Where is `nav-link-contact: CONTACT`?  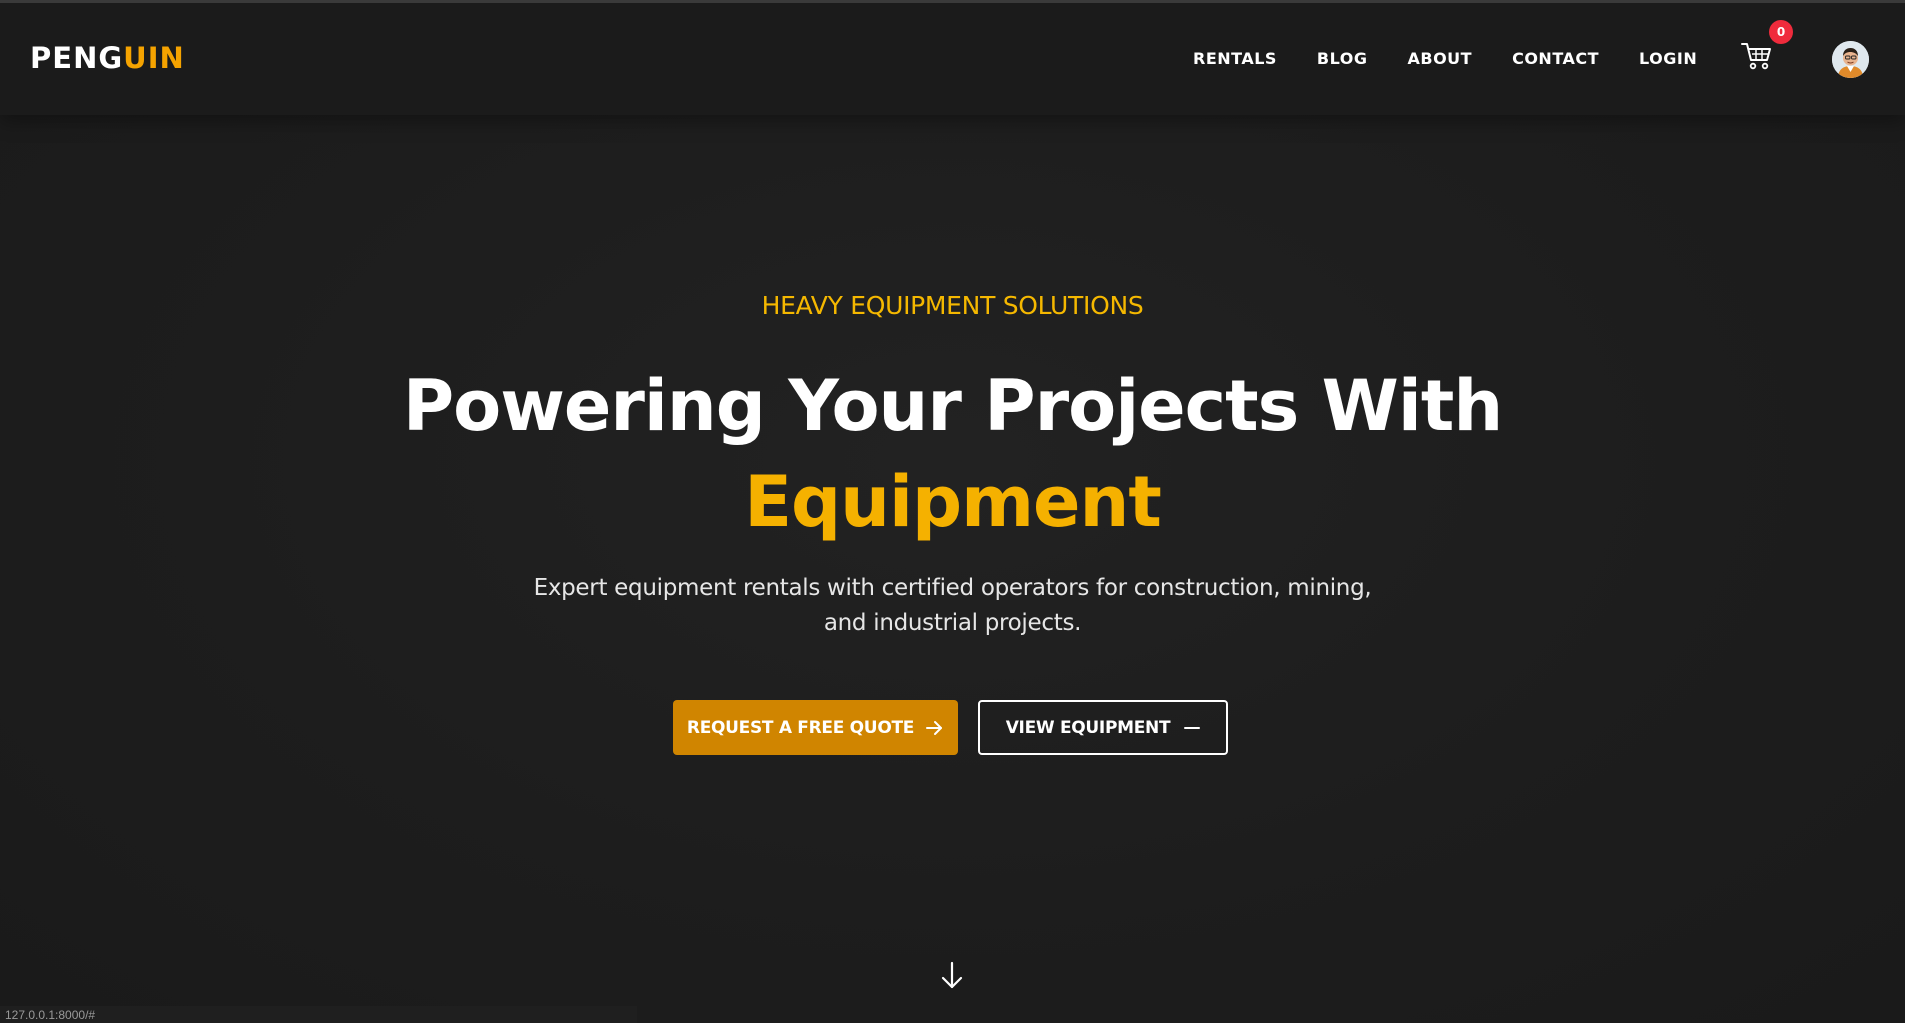 nav-link-contact: CONTACT is located at coordinates (1555, 58).